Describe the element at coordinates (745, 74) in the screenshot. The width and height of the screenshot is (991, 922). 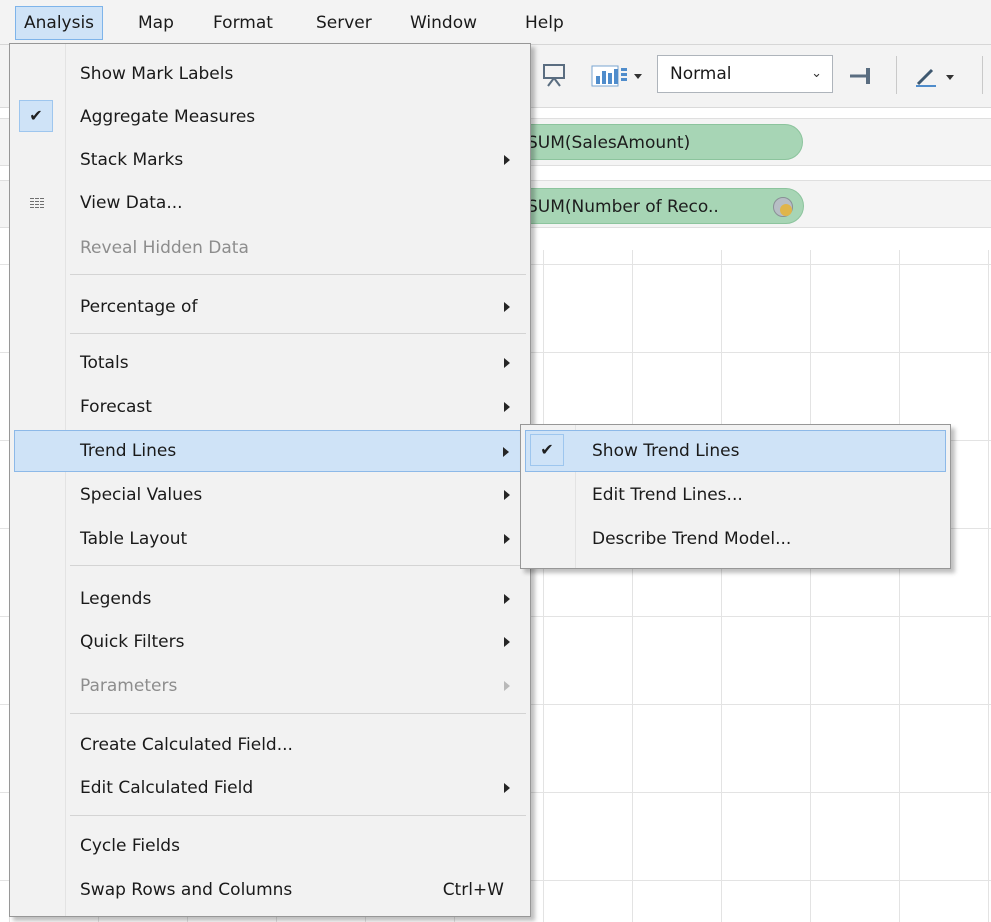
I see `fit-select: Normal ⌄` at that location.